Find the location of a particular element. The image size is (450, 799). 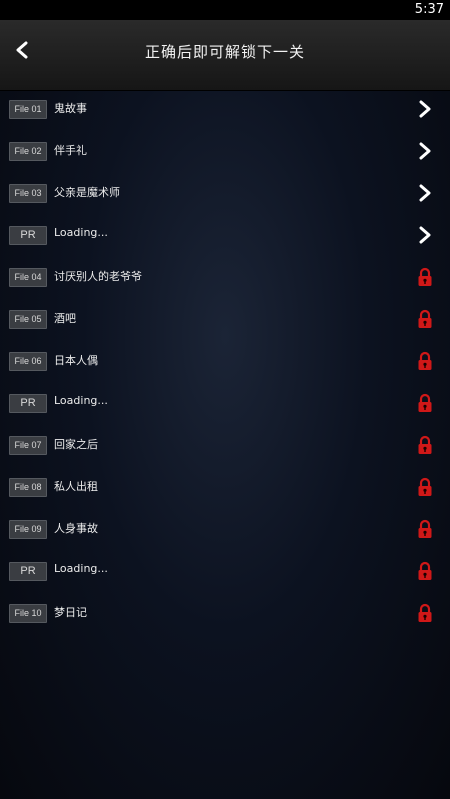

file-badge: File 10 is located at coordinates (28, 613).